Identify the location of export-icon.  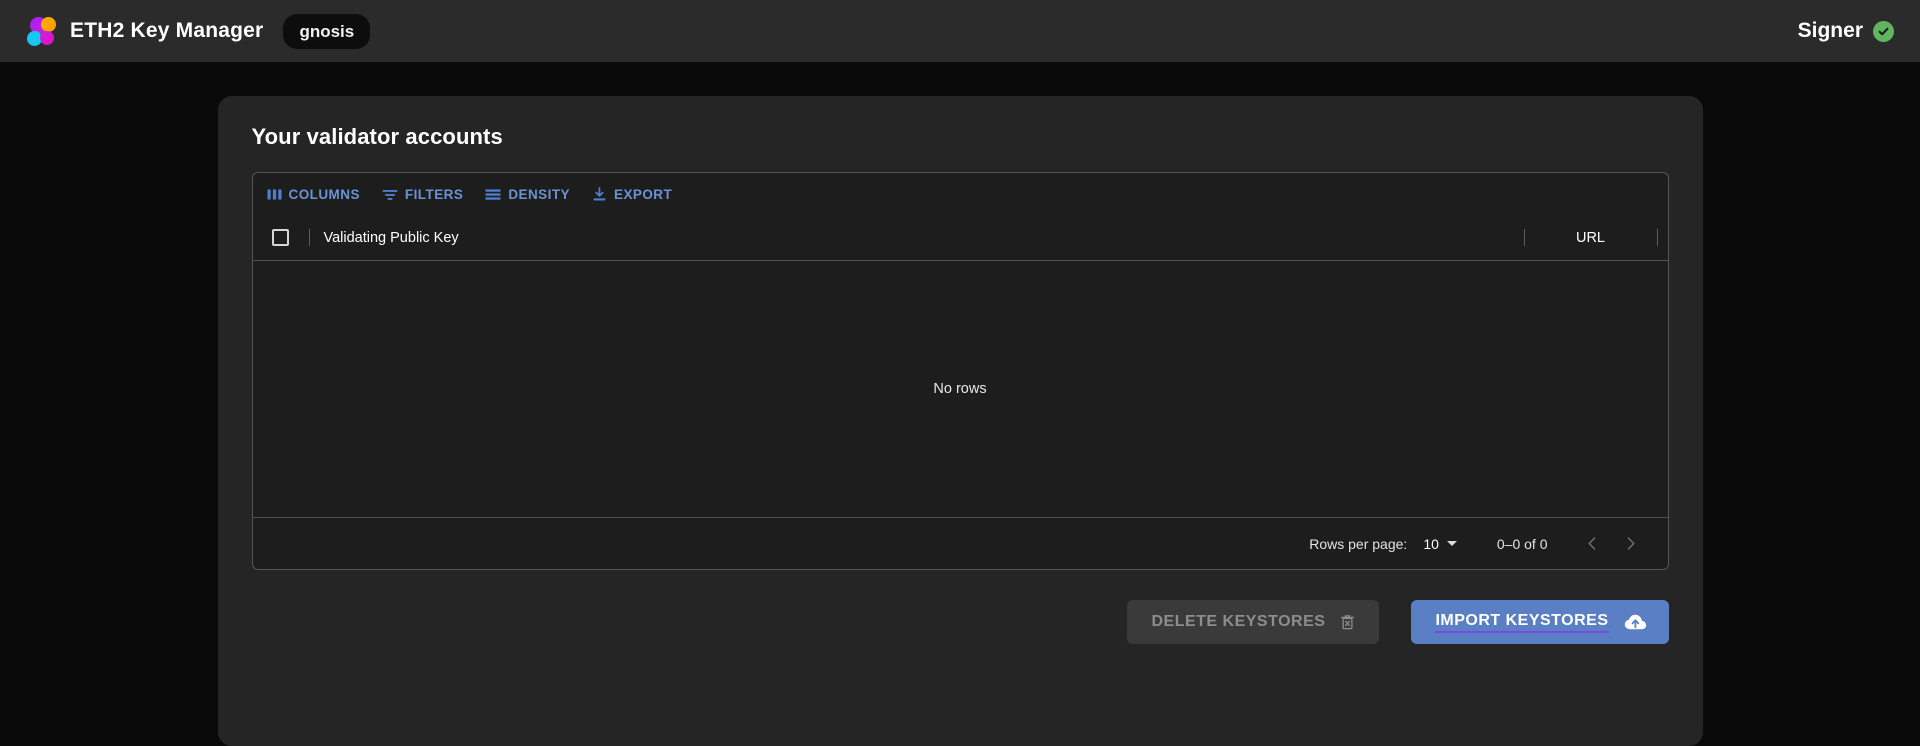
(599, 194).